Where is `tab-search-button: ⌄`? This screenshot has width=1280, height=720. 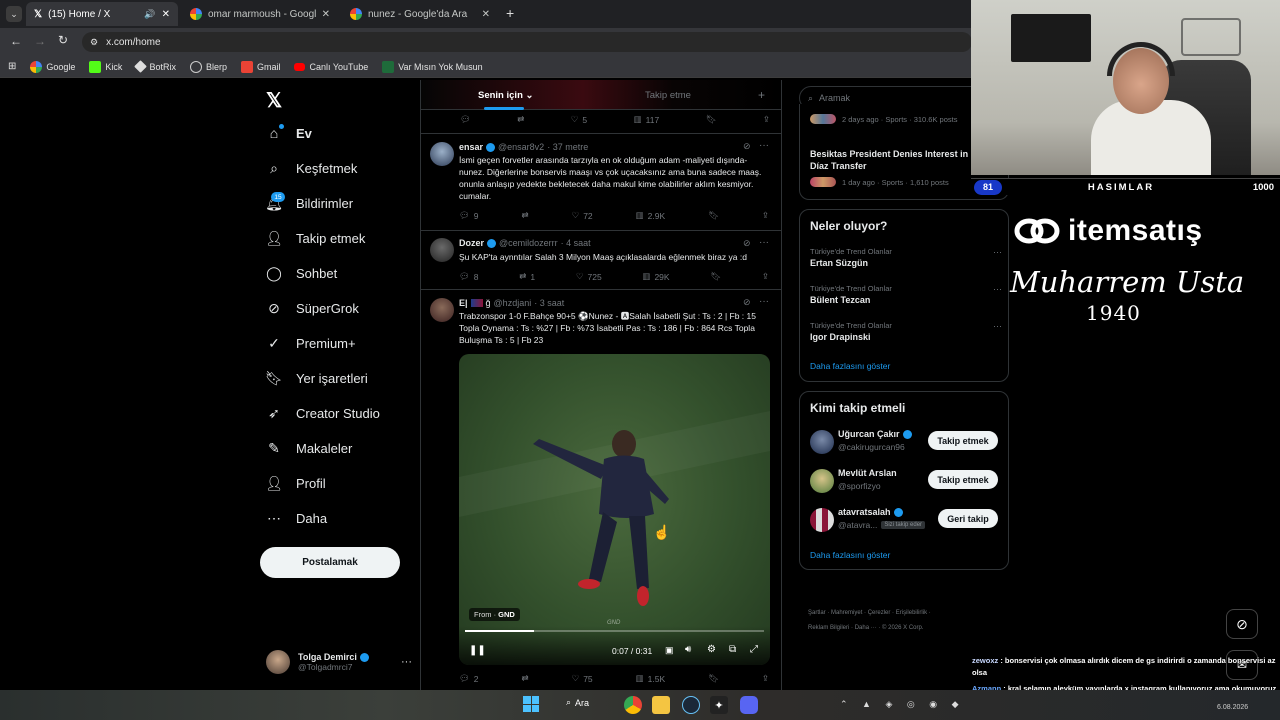 tab-search-button: ⌄ is located at coordinates (14, 14).